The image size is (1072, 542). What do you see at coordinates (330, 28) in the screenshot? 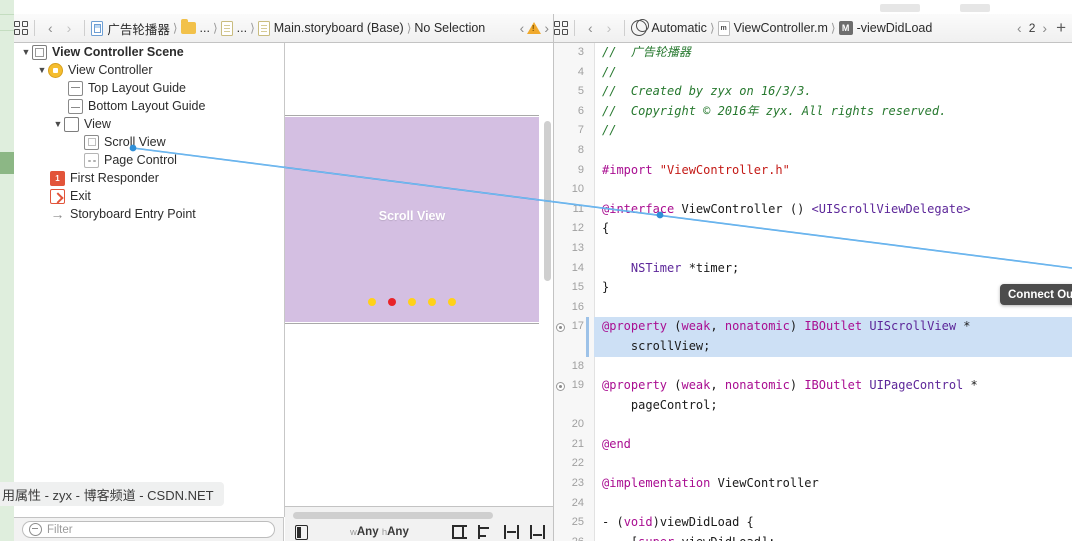
I see `breadcrumb-storyboard-file: Main.storyboard (Base)` at bounding box center [330, 28].